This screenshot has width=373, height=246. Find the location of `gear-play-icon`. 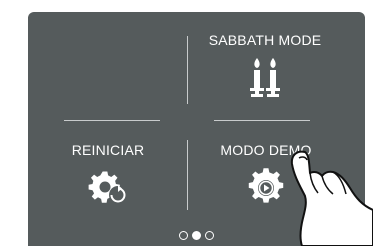

gear-play-icon is located at coordinates (266, 185).